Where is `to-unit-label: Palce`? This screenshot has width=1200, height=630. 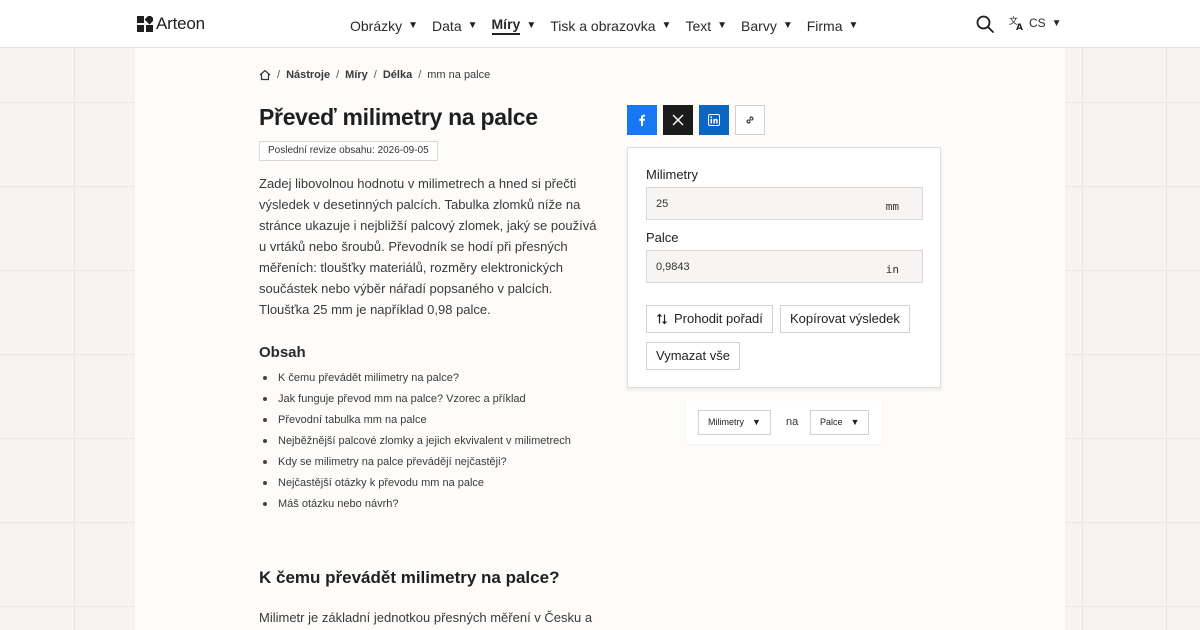 to-unit-label: Palce is located at coordinates (831, 422).